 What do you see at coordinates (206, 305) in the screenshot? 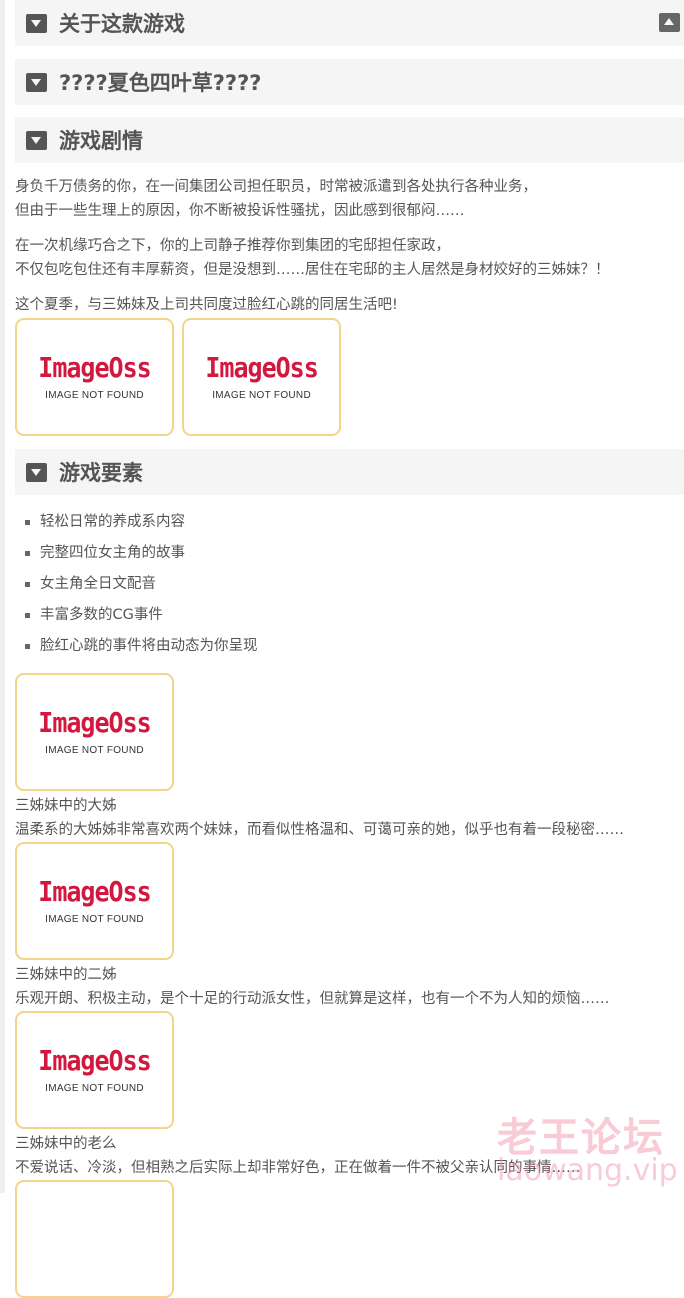
I see `story-paragraph: 这个夏季，与三姊妹及上司共同度过脸红心跳的同居生活吧!` at bounding box center [206, 305].